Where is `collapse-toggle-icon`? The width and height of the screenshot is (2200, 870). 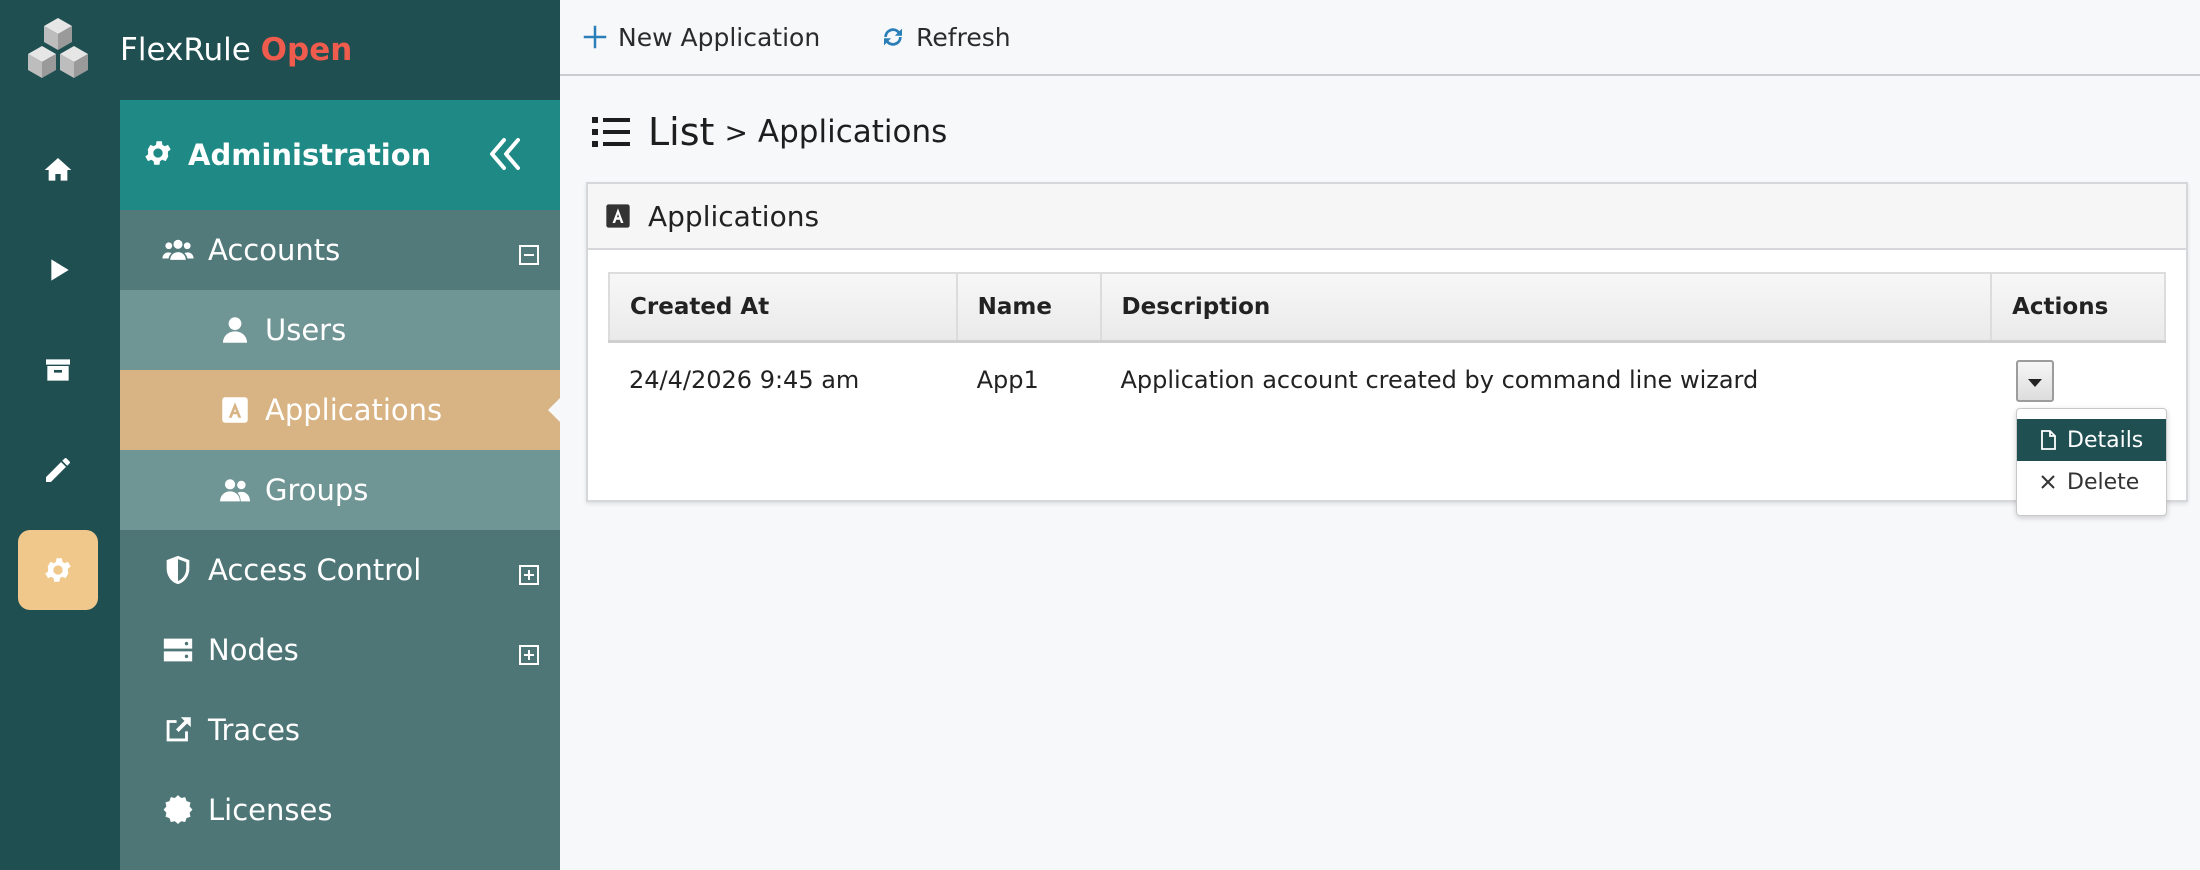
collapse-toggle-icon is located at coordinates (529, 252).